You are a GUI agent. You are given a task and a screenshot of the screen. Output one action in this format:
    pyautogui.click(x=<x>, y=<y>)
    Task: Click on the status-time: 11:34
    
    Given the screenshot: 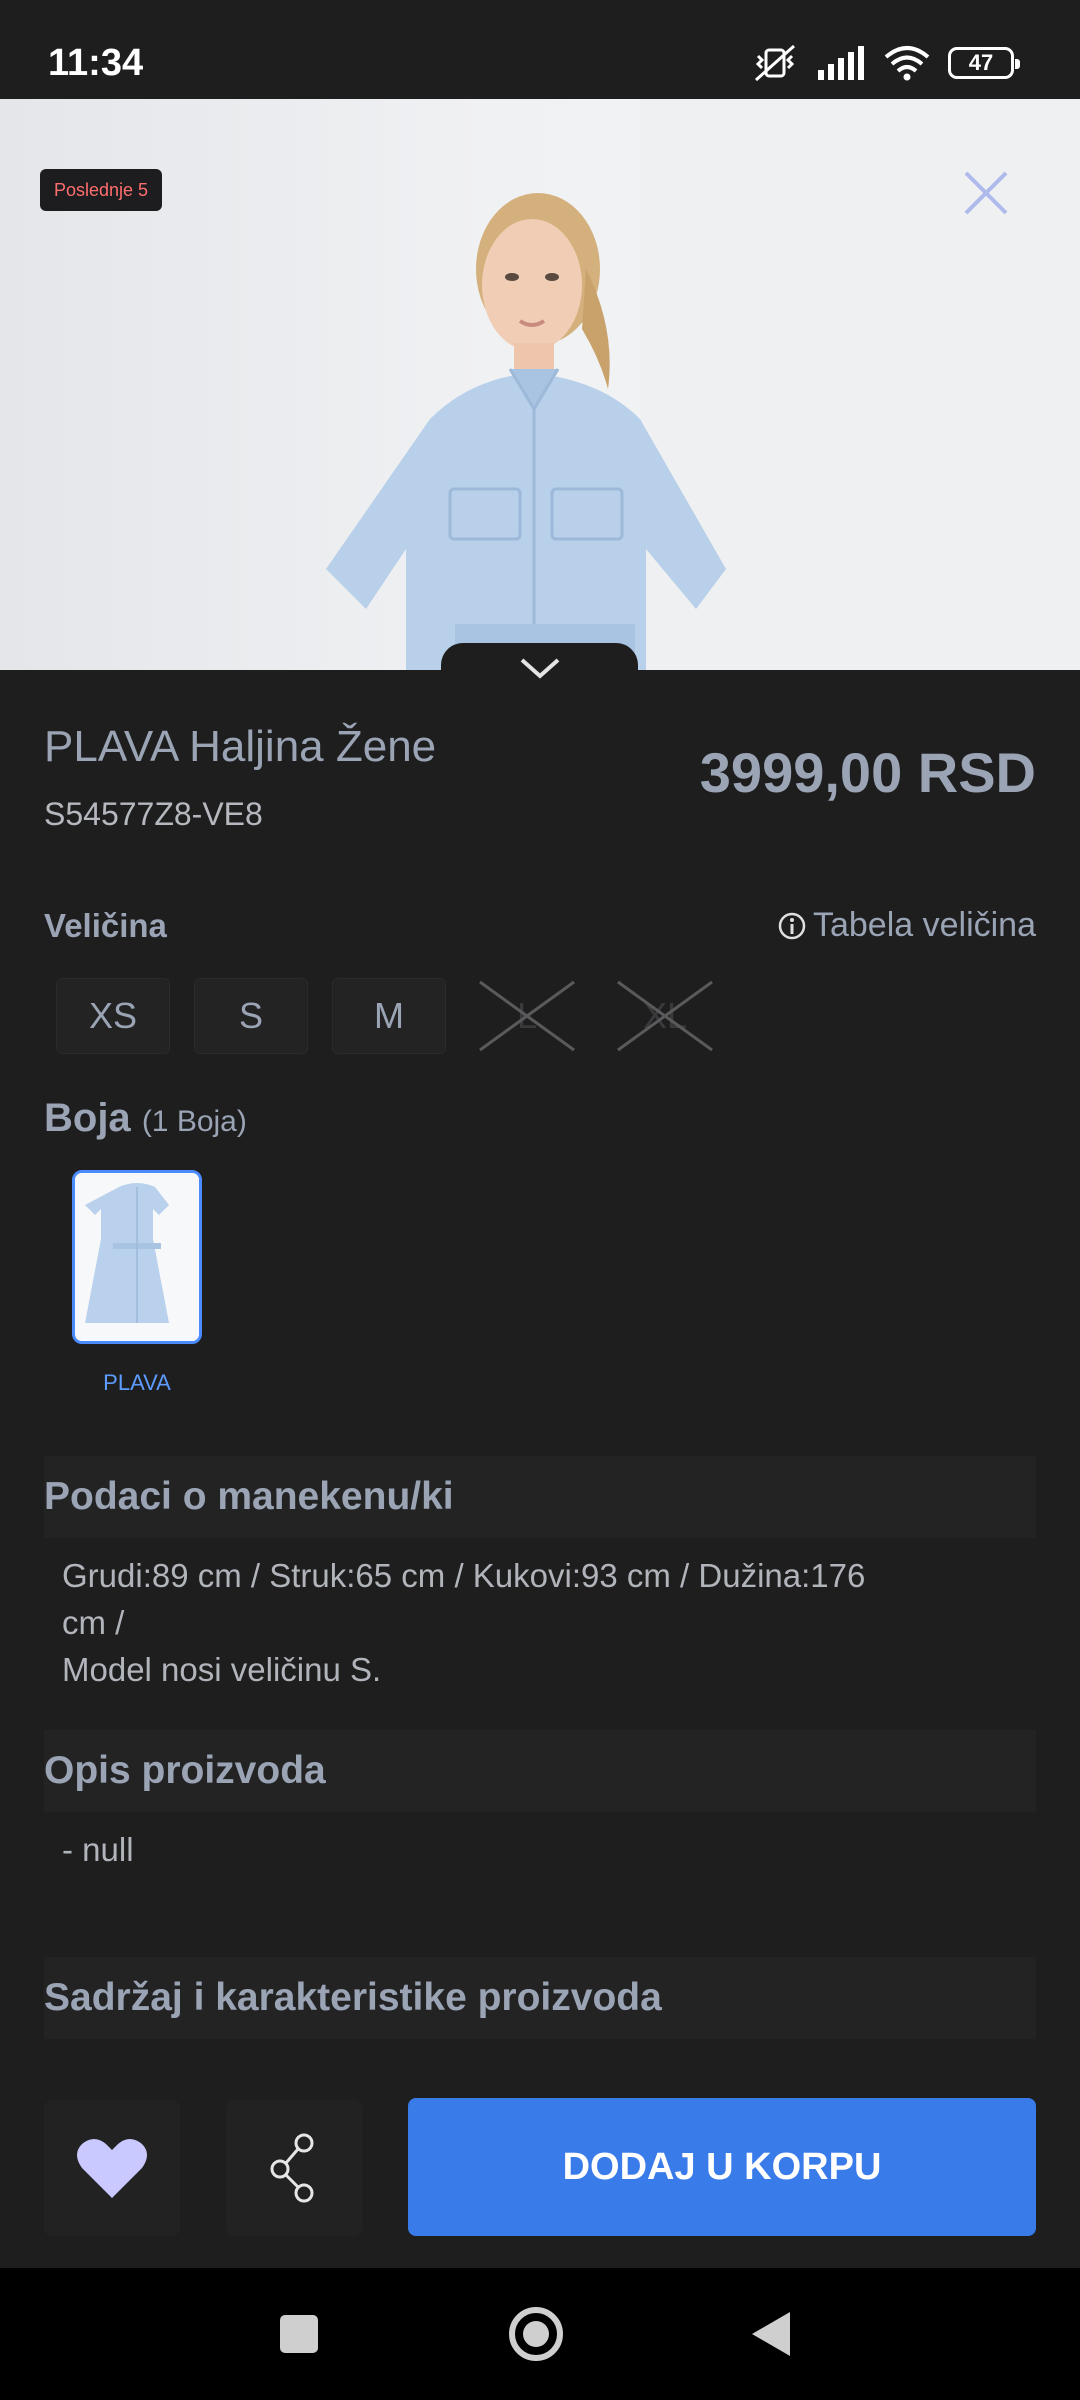 What is the action you would take?
    pyautogui.click(x=96, y=63)
    